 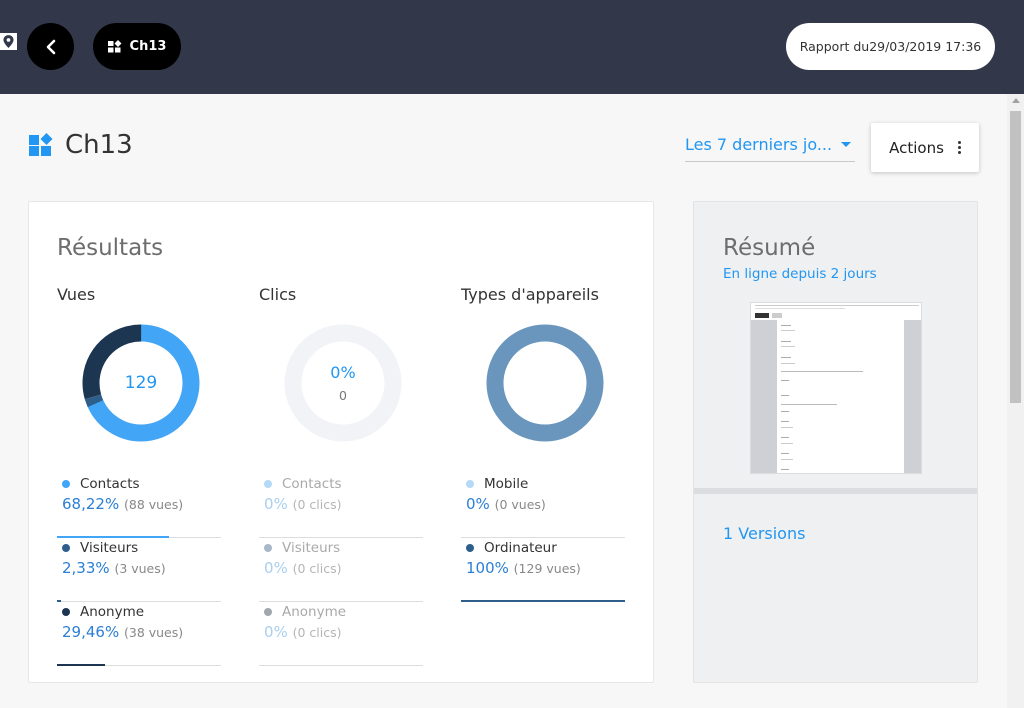 I want to click on back-button, so click(x=50, y=46).